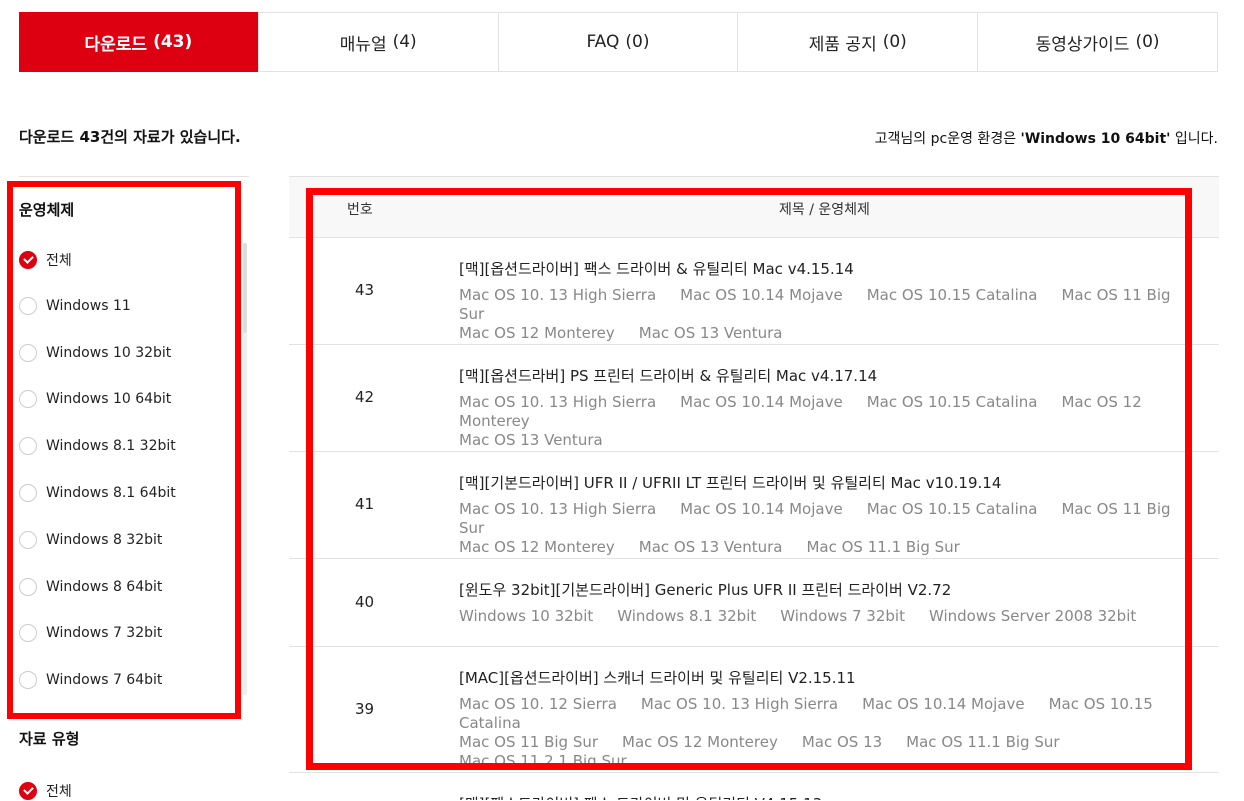 This screenshot has width=1244, height=801. I want to click on tab-count: (43), so click(173, 42).